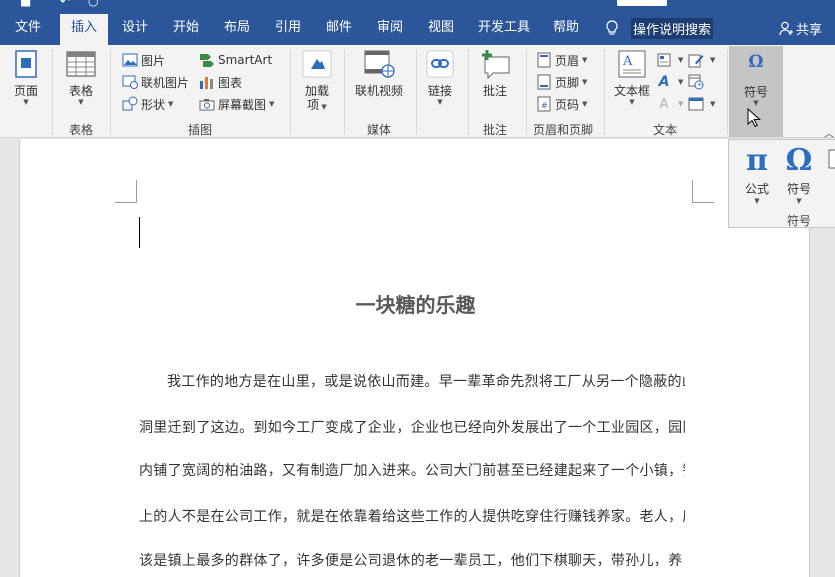 This screenshot has height=577, width=835. What do you see at coordinates (130, 103) in the screenshot?
I see `shapes-icon` at bounding box center [130, 103].